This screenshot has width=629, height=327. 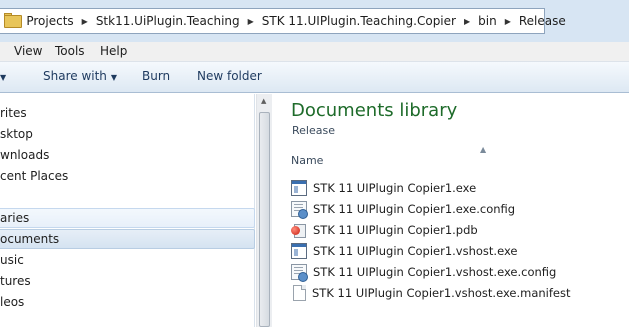 I want to click on file-name: STK 11 UIPlugin Copier1.vshost.exe, so click(x=415, y=251).